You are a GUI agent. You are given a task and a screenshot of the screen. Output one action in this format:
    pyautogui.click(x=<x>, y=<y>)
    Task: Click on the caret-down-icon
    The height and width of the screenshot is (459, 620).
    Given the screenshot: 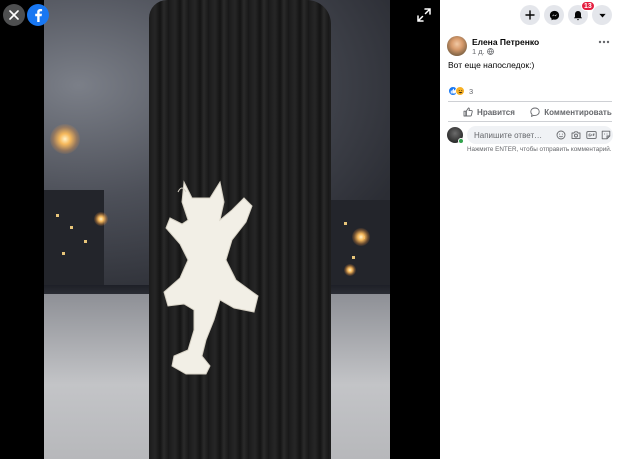 What is the action you would take?
    pyautogui.click(x=602, y=15)
    